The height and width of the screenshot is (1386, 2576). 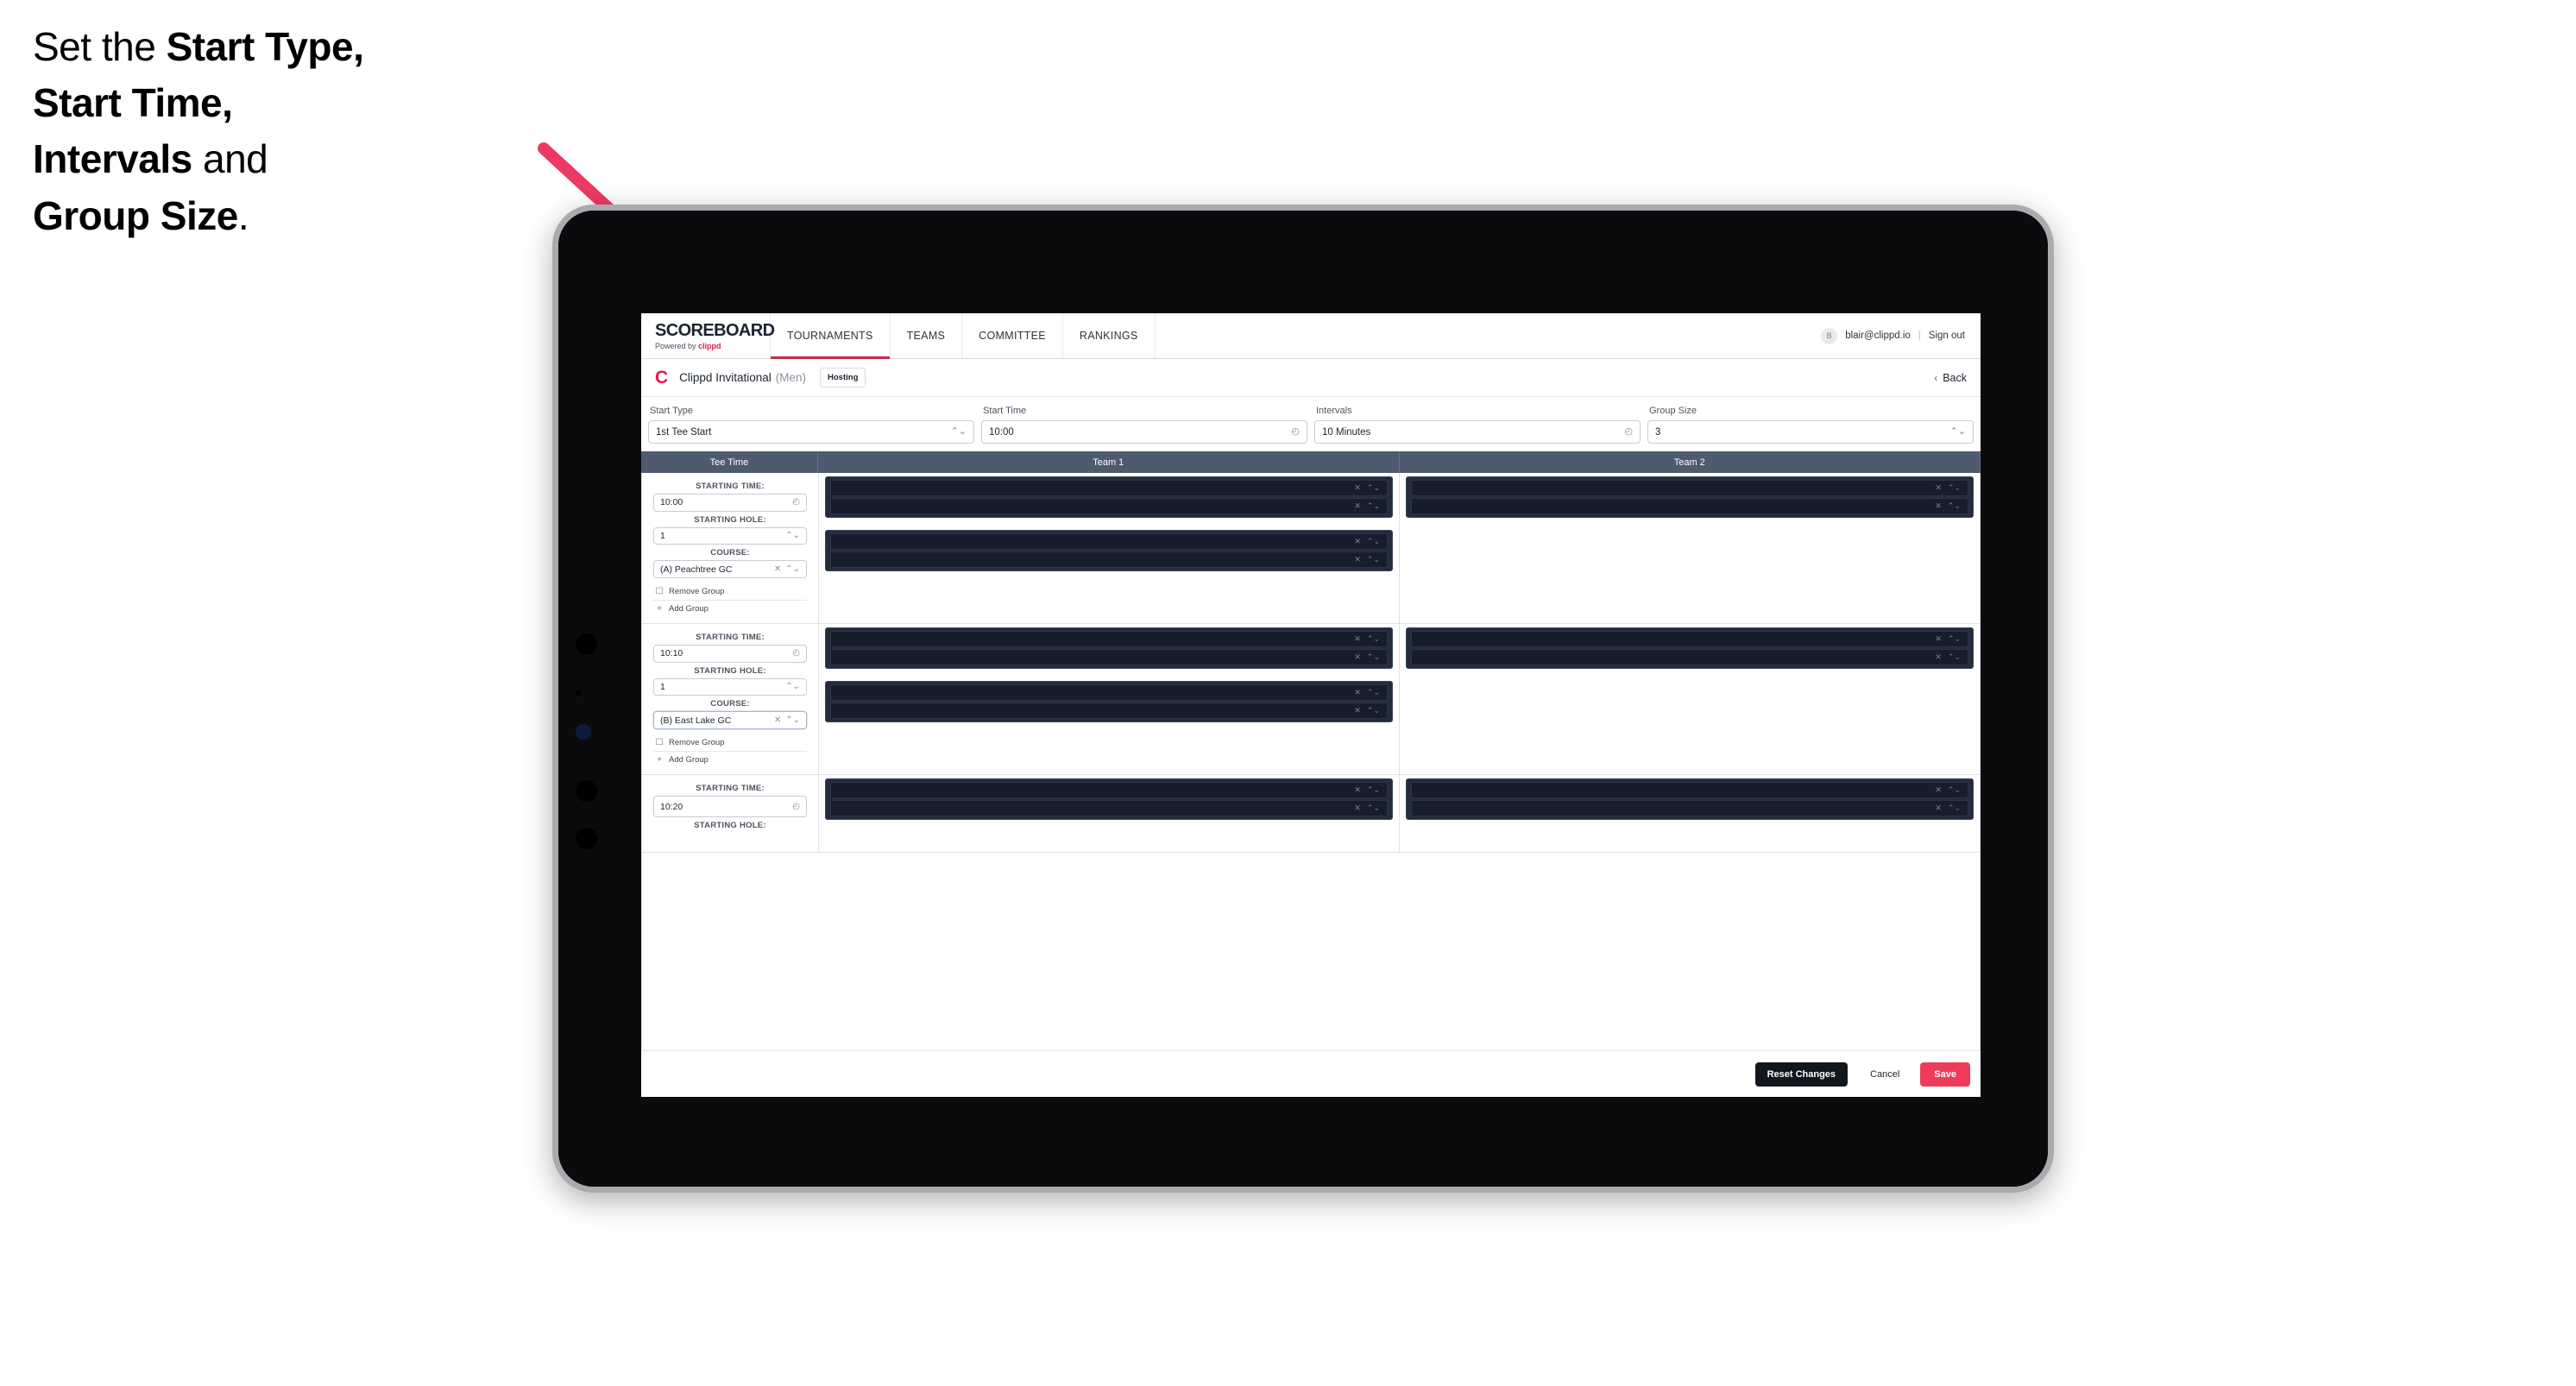 I want to click on player-select-t1-1-1-1: ✕ ⌃⌄, so click(x=1109, y=710).